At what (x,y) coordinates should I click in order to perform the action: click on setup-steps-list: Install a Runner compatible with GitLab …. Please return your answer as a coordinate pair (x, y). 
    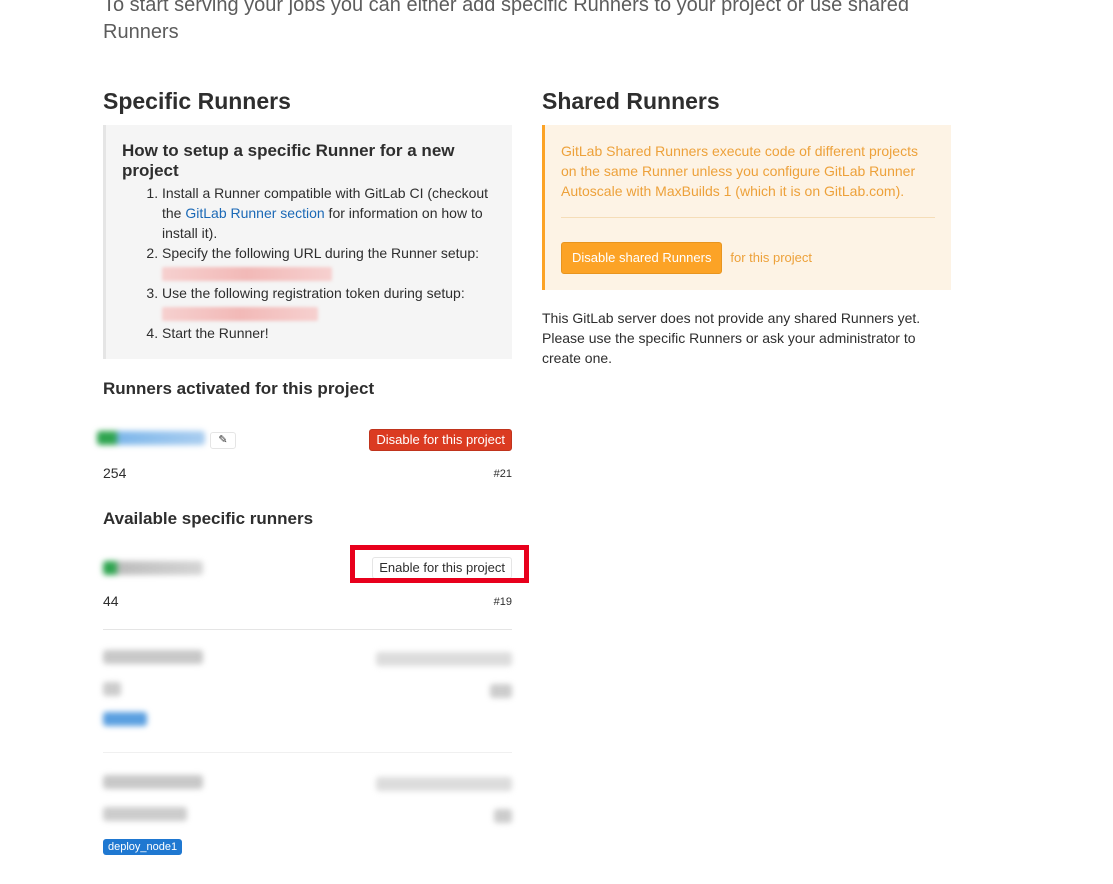
    Looking at the image, I should click on (309, 263).